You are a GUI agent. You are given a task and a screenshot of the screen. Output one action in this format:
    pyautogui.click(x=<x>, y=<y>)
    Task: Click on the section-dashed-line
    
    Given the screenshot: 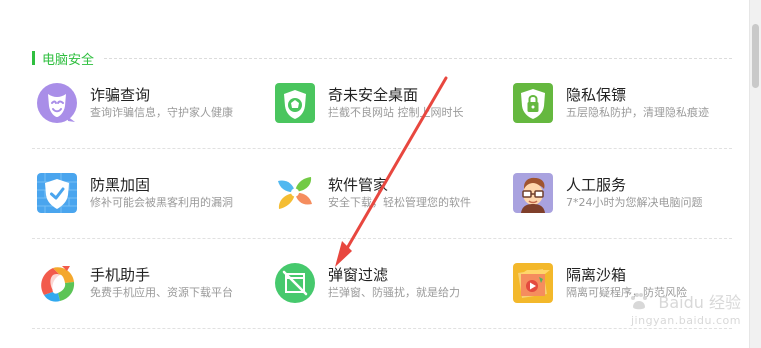 What is the action you would take?
    pyautogui.click(x=418, y=58)
    